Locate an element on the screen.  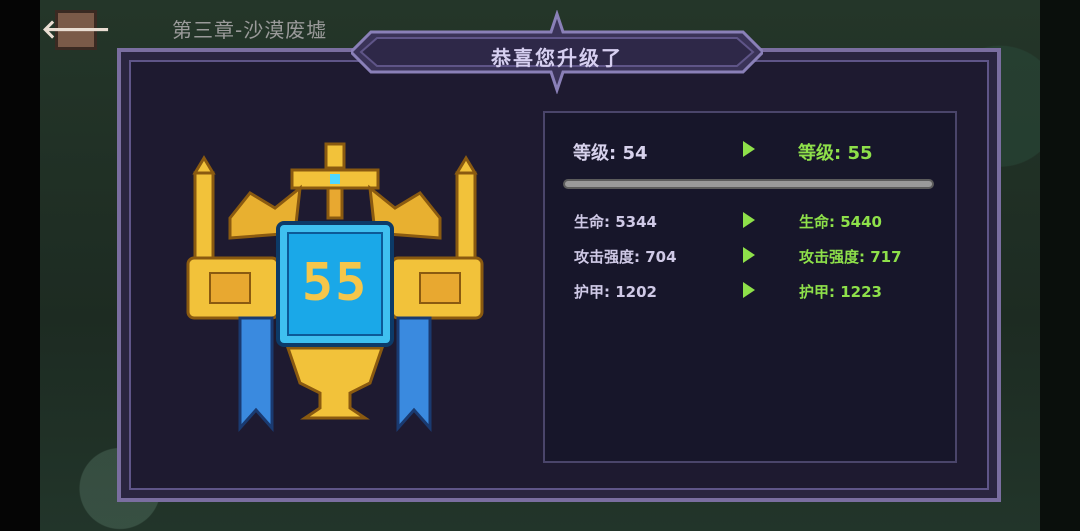
stat-new-attack: 攻击强度: 717 is located at coordinates (850, 257).